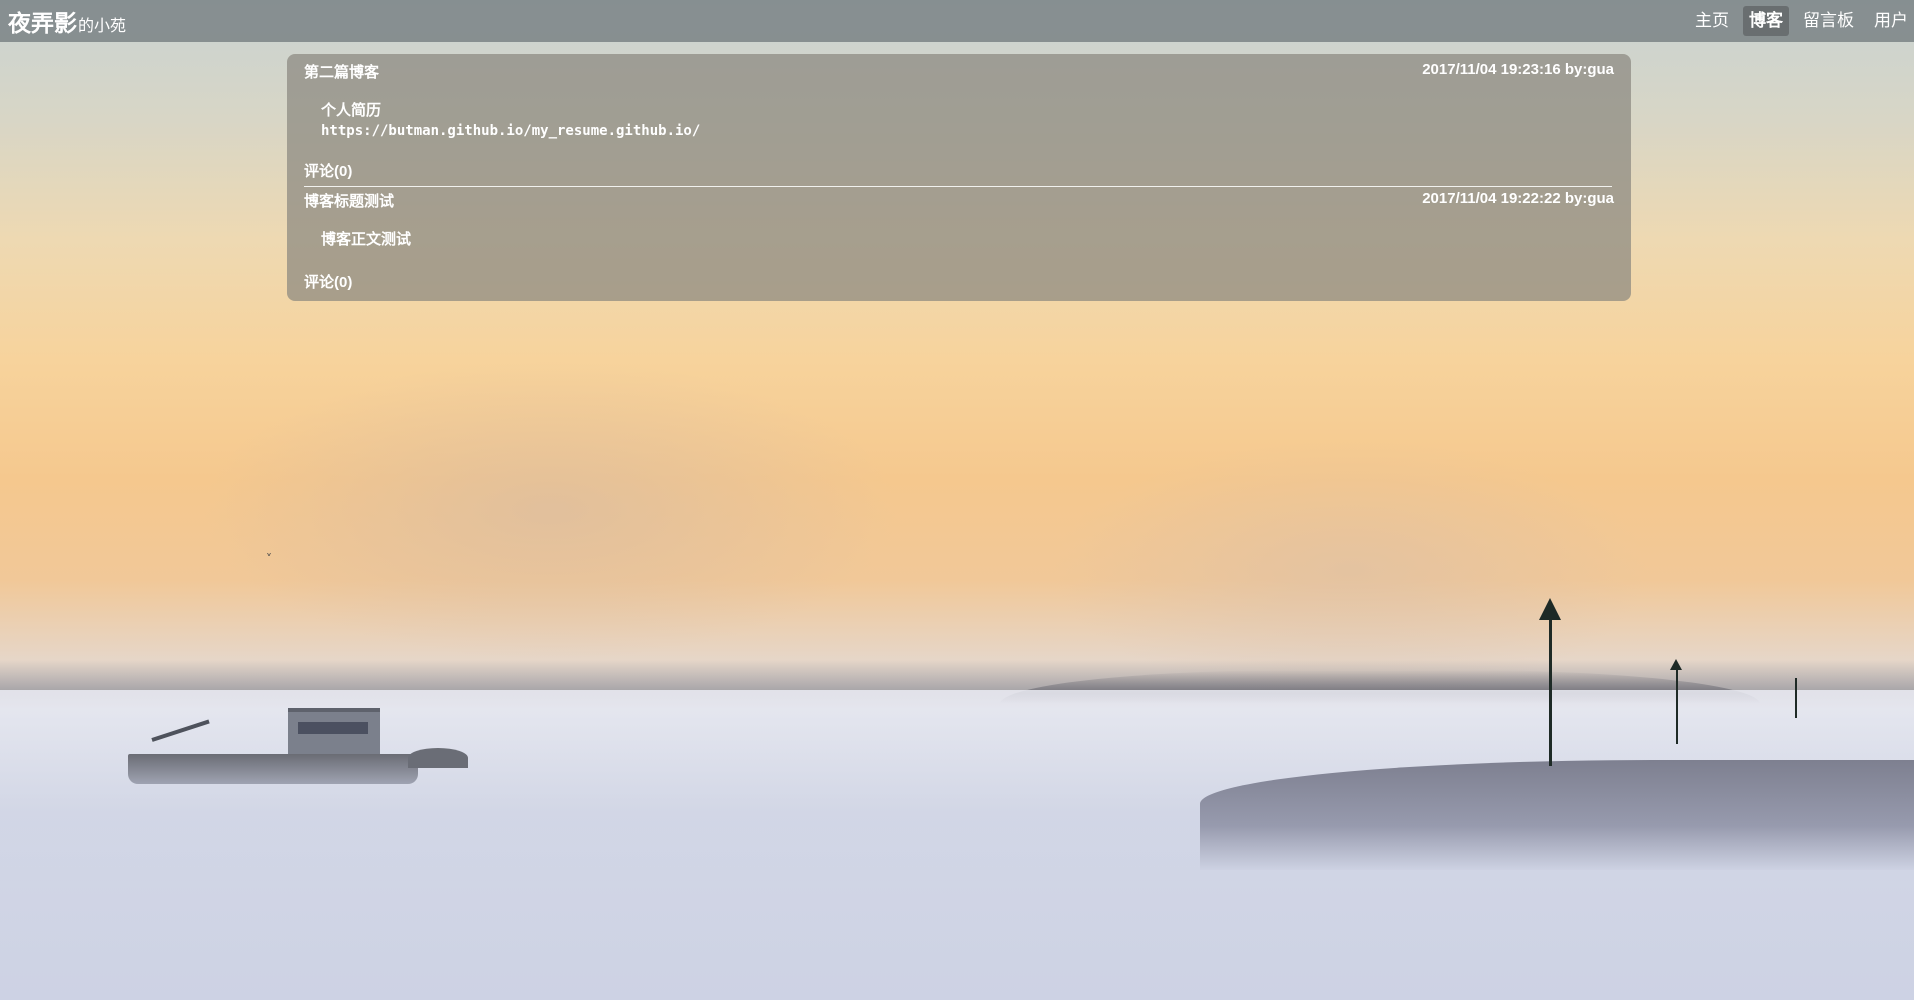  Describe the element at coordinates (958, 186) in the screenshot. I see `post-divider` at that location.